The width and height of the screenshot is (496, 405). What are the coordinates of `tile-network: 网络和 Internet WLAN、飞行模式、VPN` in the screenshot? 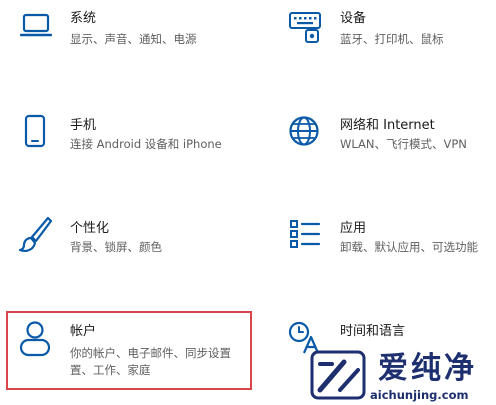 It's located at (385, 137).